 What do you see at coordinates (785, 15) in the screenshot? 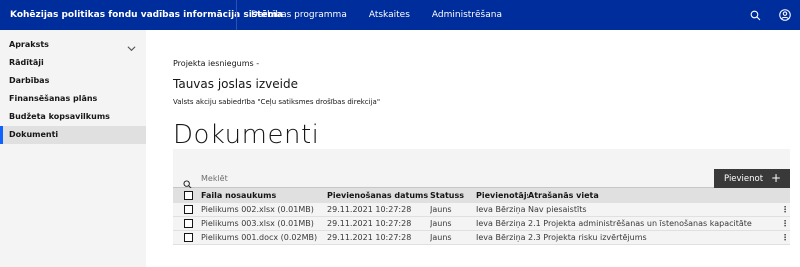
I see `user-icon` at bounding box center [785, 15].